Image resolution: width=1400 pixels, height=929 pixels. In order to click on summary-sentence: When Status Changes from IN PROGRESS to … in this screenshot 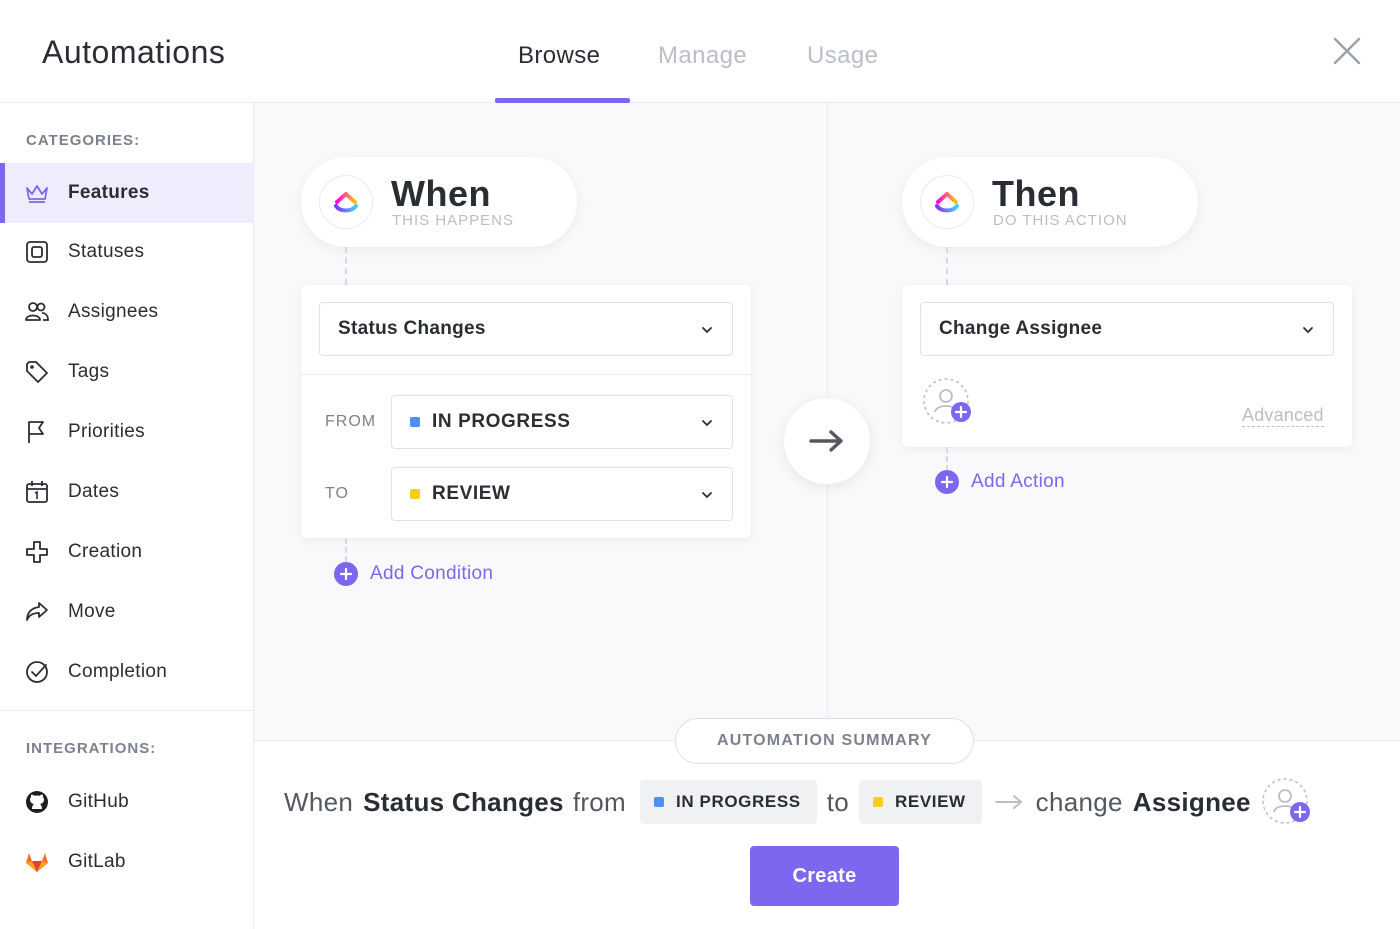, I will do `click(797, 802)`.